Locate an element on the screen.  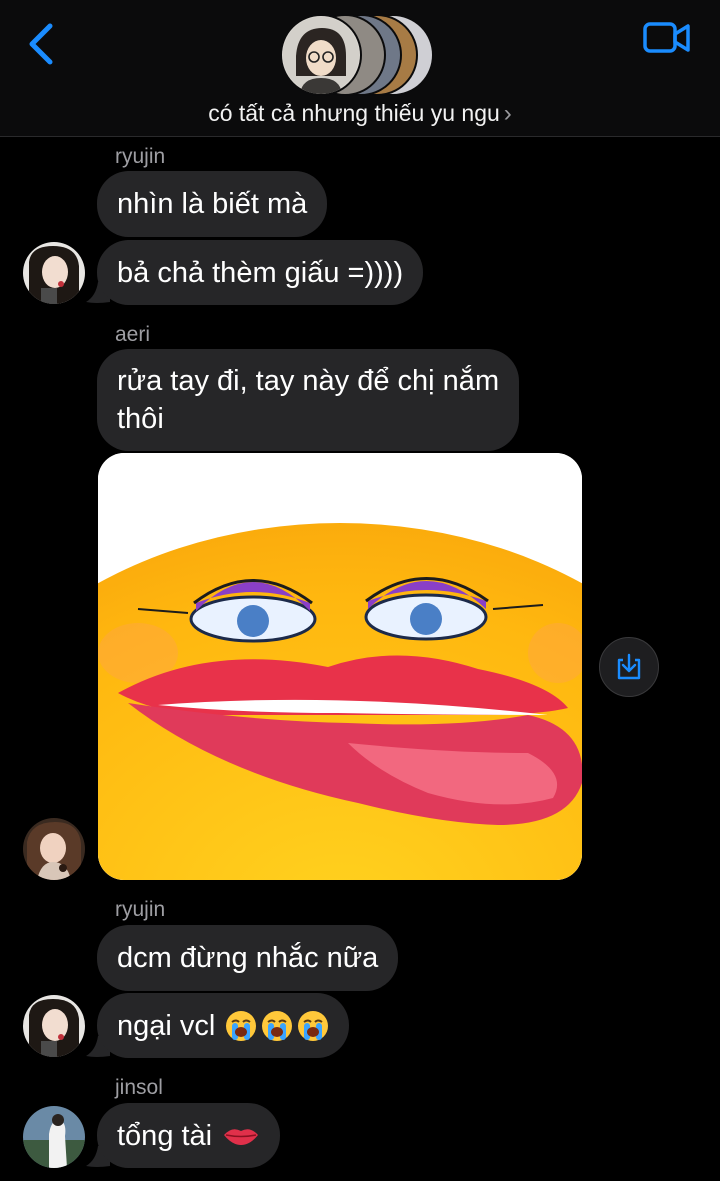
message-text: bả chả thèm giấu =)))) is located at coordinates (260, 272).